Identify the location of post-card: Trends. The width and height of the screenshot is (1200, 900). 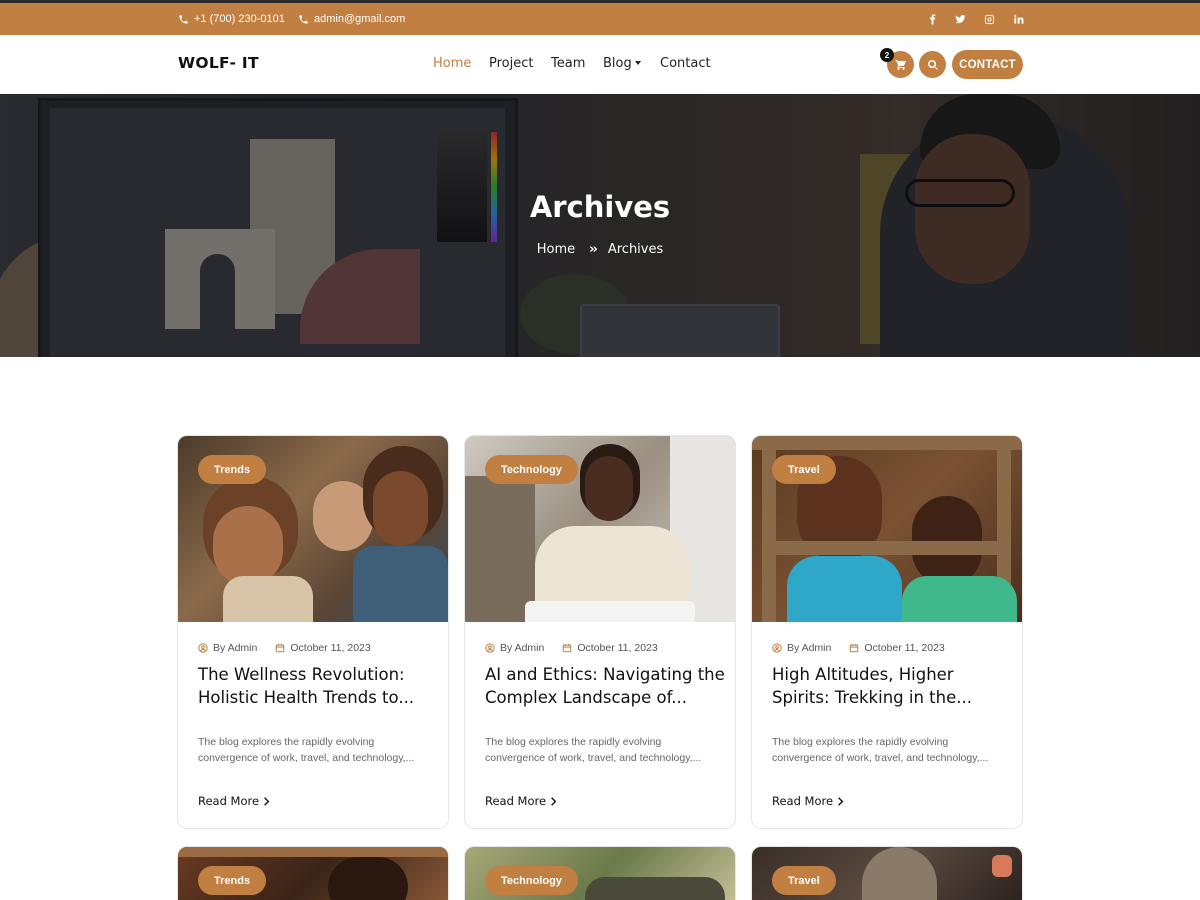
(313, 873).